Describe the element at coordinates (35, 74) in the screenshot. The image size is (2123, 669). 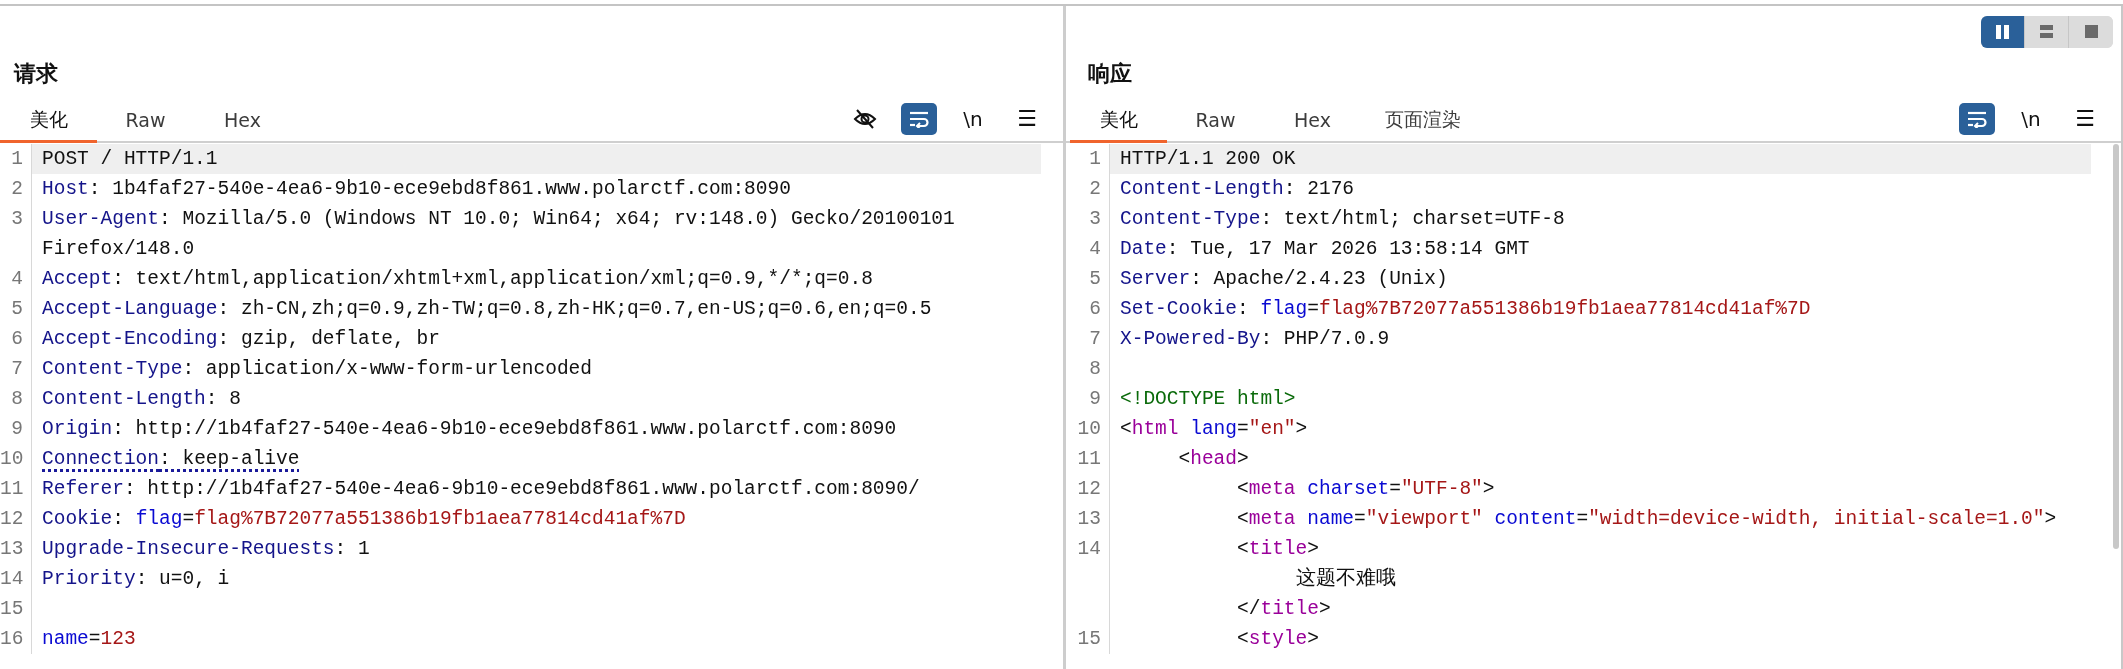
I see `panel-title: 请求` at that location.